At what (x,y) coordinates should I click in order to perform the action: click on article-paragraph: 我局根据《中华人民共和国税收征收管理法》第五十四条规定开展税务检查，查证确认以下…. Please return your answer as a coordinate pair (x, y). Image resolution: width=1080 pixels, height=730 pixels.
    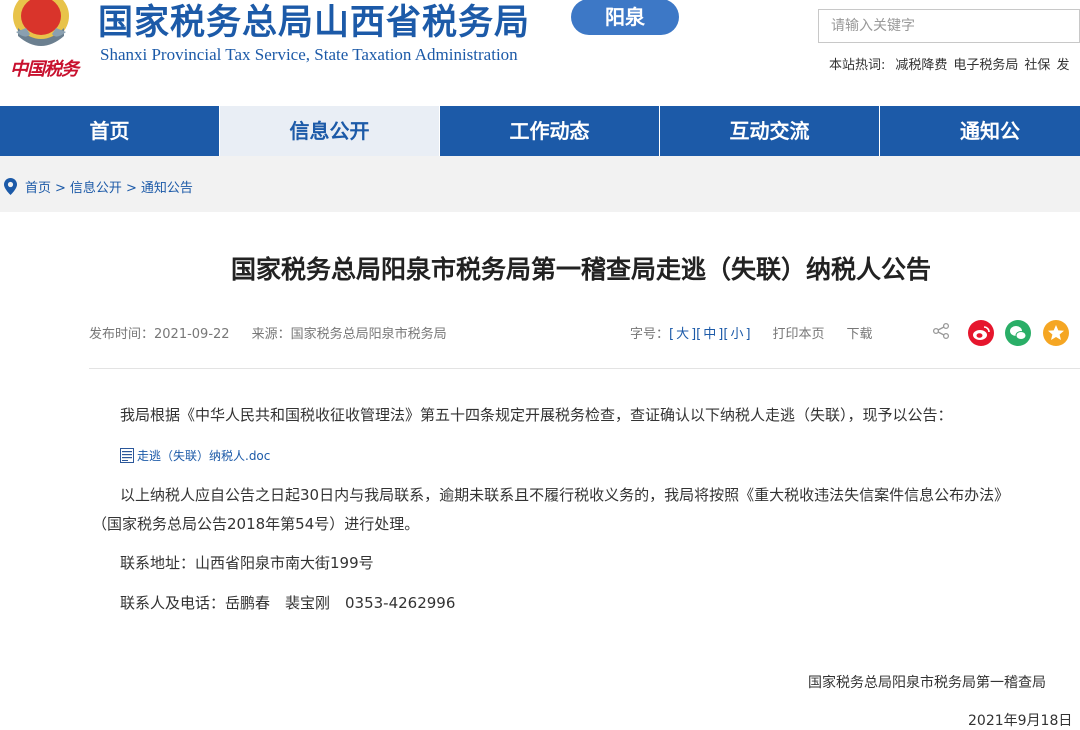
    Looking at the image, I should click on (536, 415).